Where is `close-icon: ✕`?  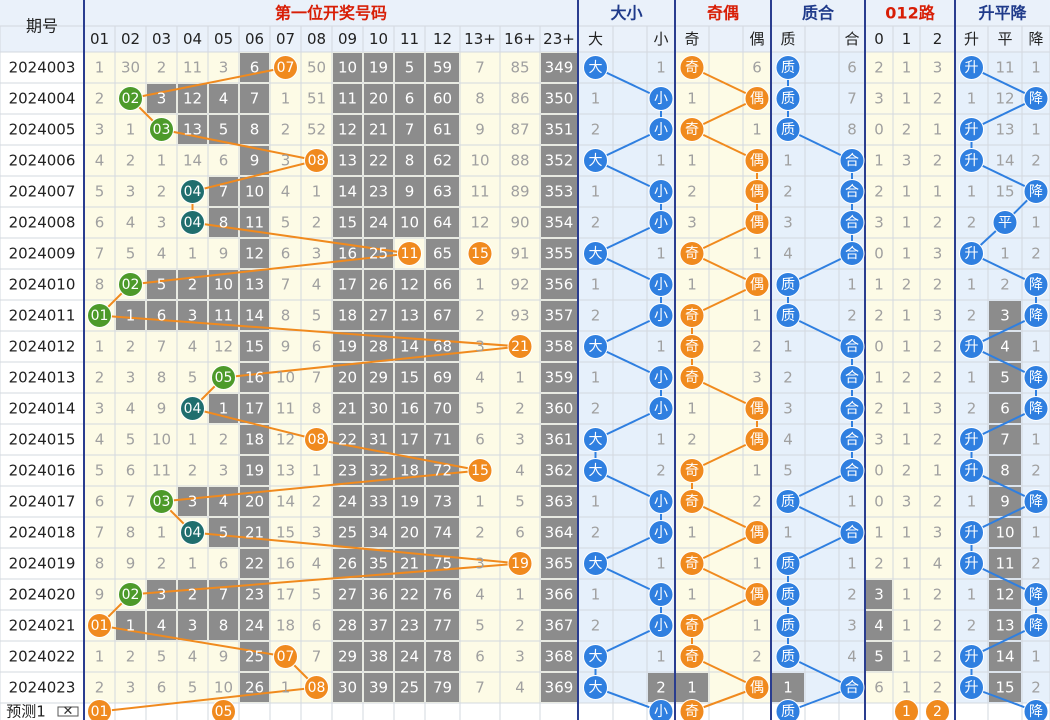
close-icon: ✕ is located at coordinates (68, 711).